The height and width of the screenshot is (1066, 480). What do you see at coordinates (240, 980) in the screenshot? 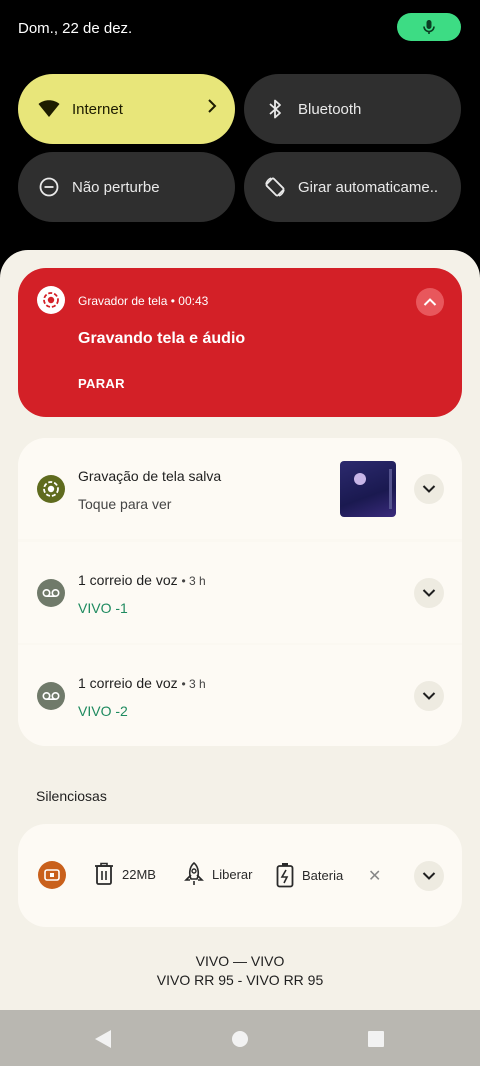
I see `carrier-line-2: VIVO RR 95 - VIVO RR 95` at bounding box center [240, 980].